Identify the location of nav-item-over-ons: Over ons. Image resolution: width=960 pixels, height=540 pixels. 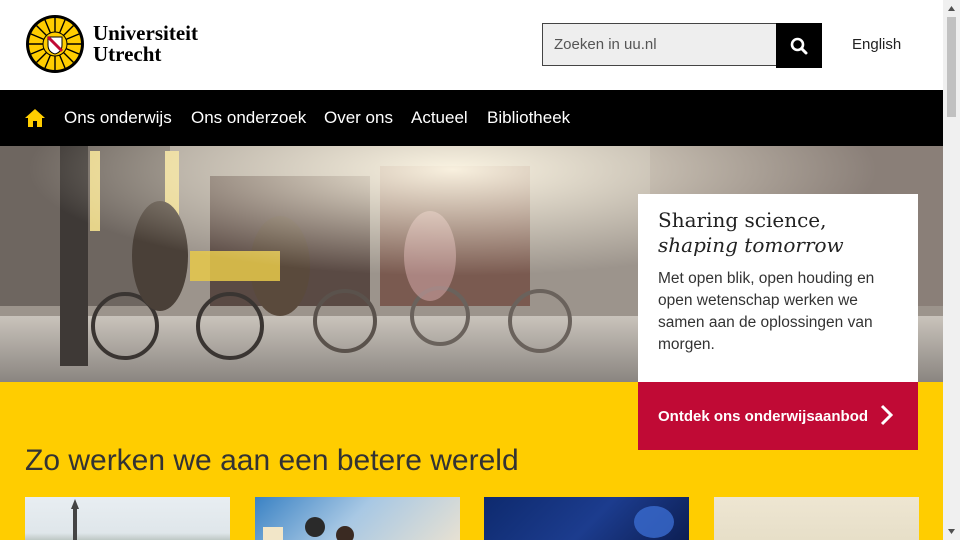
(358, 118).